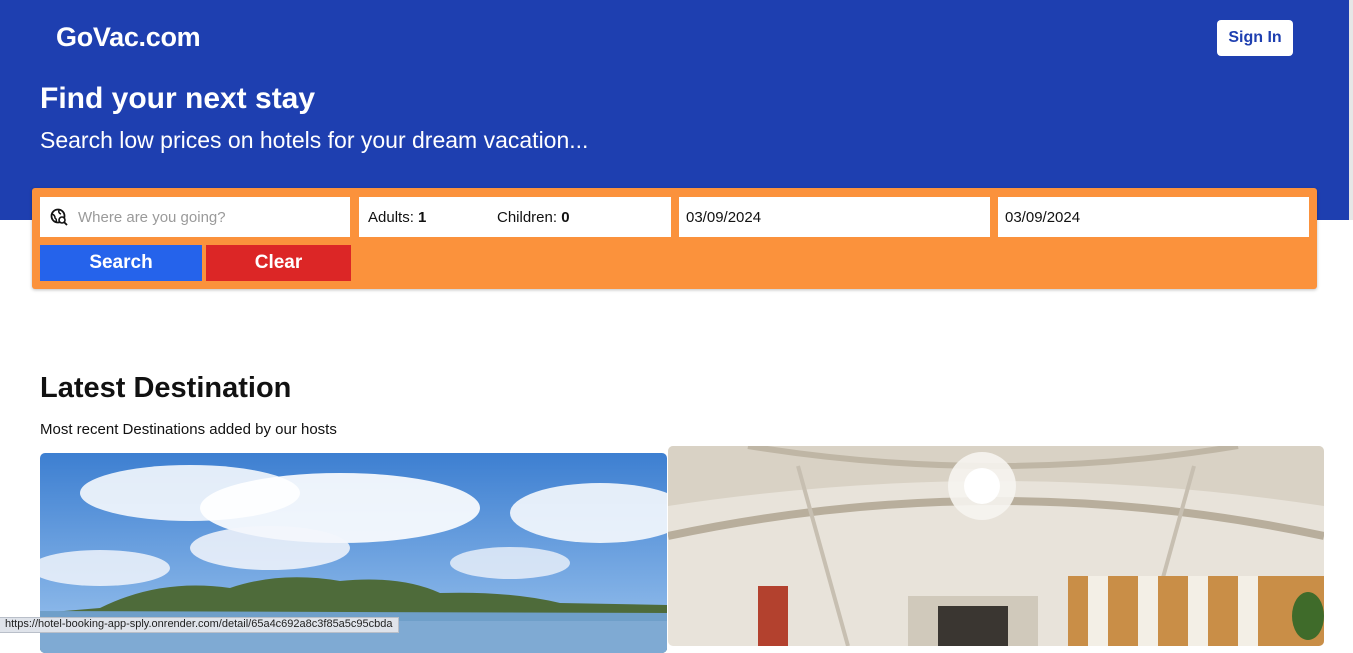 This screenshot has height=653, width=1353. I want to click on check-in-field, so click(834, 217).